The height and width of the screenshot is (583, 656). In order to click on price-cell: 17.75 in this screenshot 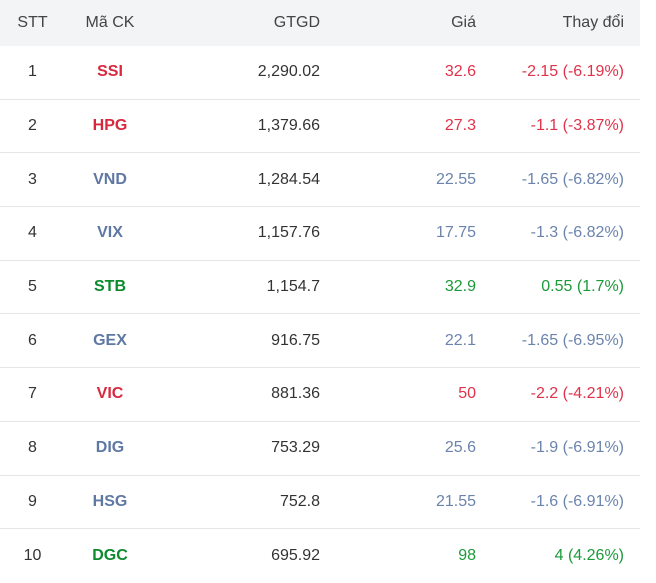, I will do `click(455, 233)`.